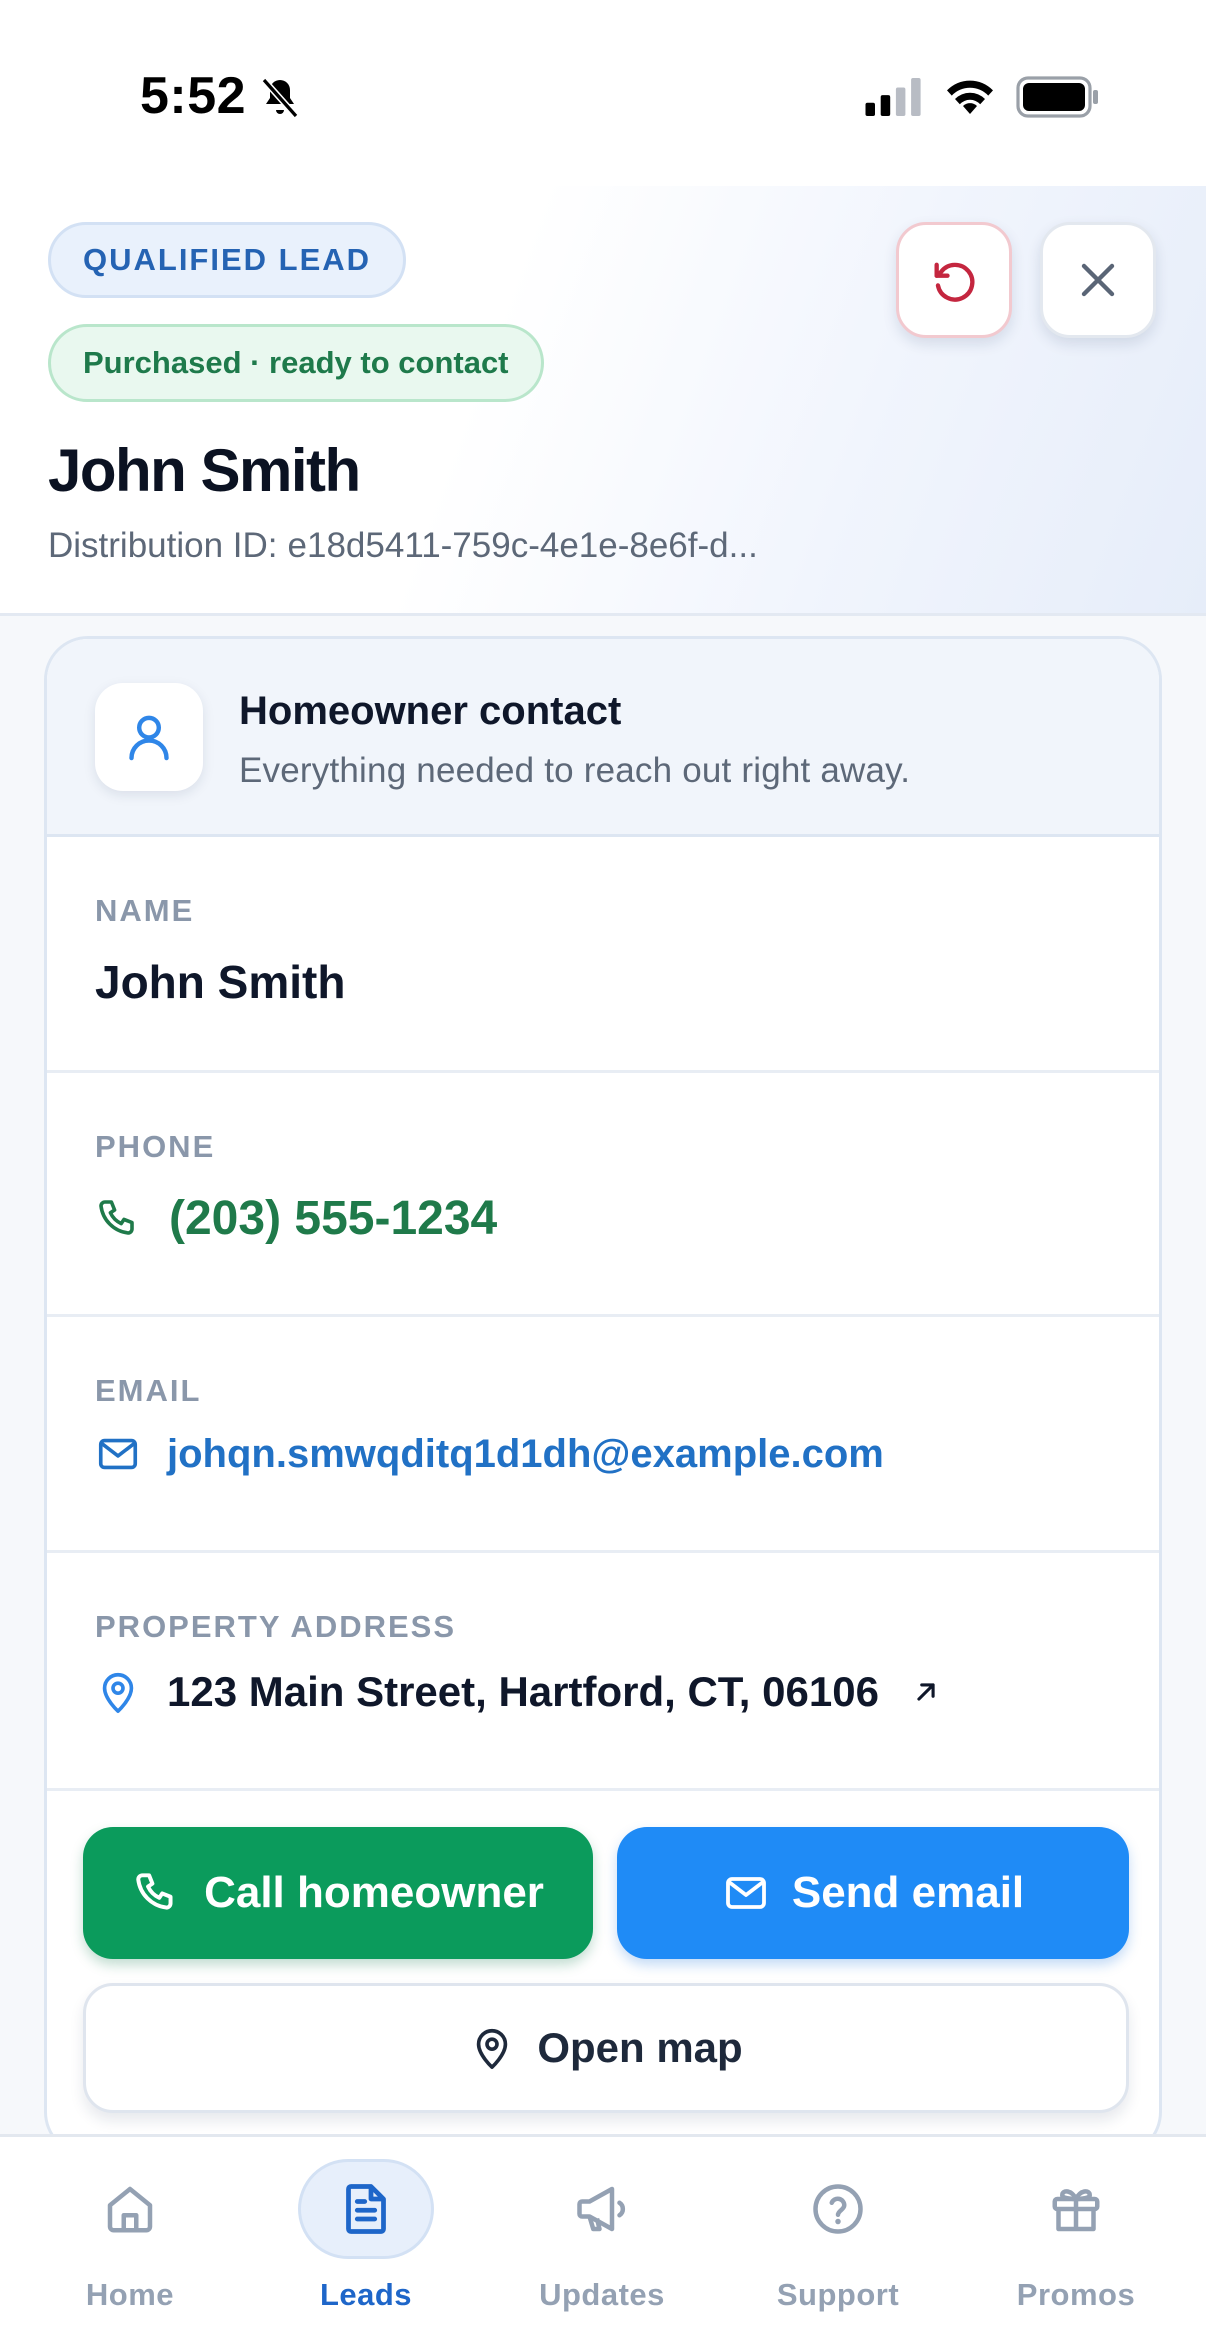  What do you see at coordinates (148, 1390) in the screenshot?
I see `email-label: EMAIL` at bounding box center [148, 1390].